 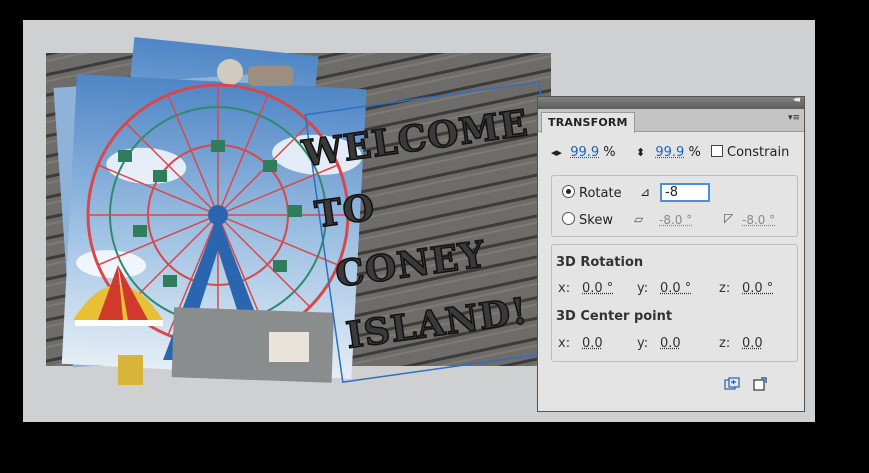 I want to click on height-scale-value: 99.9, so click(x=669, y=152).